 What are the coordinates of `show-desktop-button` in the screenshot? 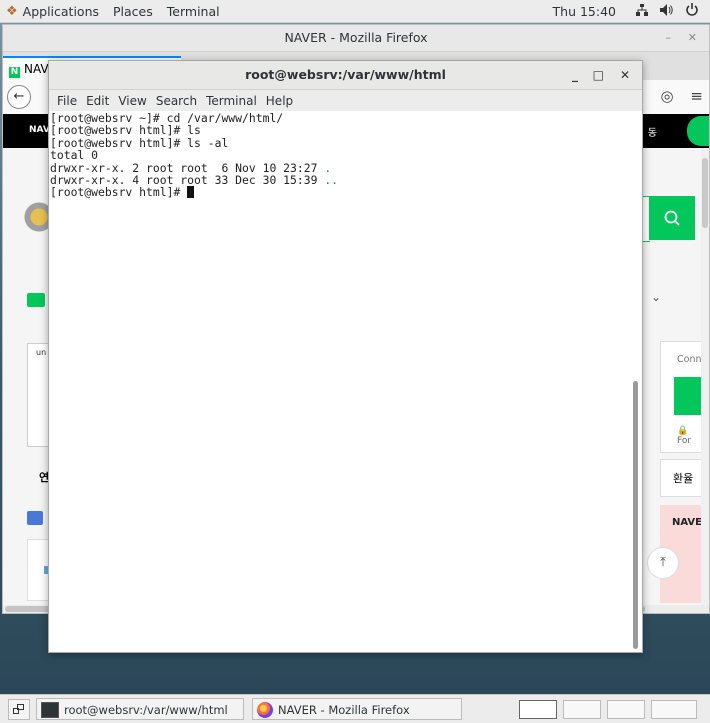 It's located at (19, 709).